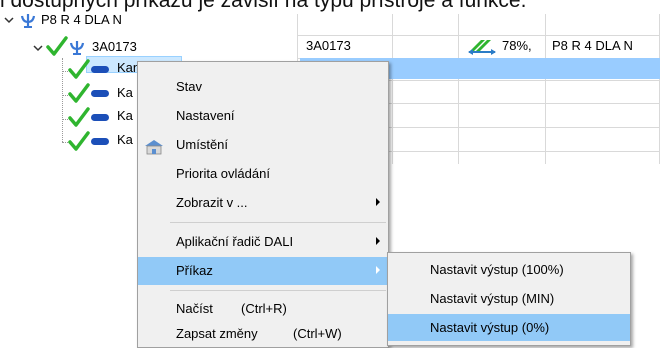 This screenshot has height=348, width=660. I want to click on tree-item-label: P8 R 4 DLA N, so click(81, 19).